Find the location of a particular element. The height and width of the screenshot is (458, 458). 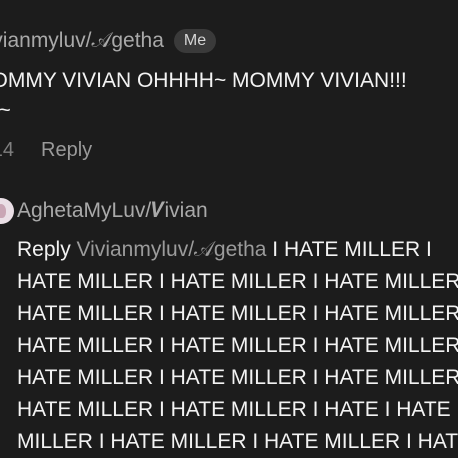

comment-header: Vivianmyluv/𝒜getha Me is located at coordinates (229, 41).